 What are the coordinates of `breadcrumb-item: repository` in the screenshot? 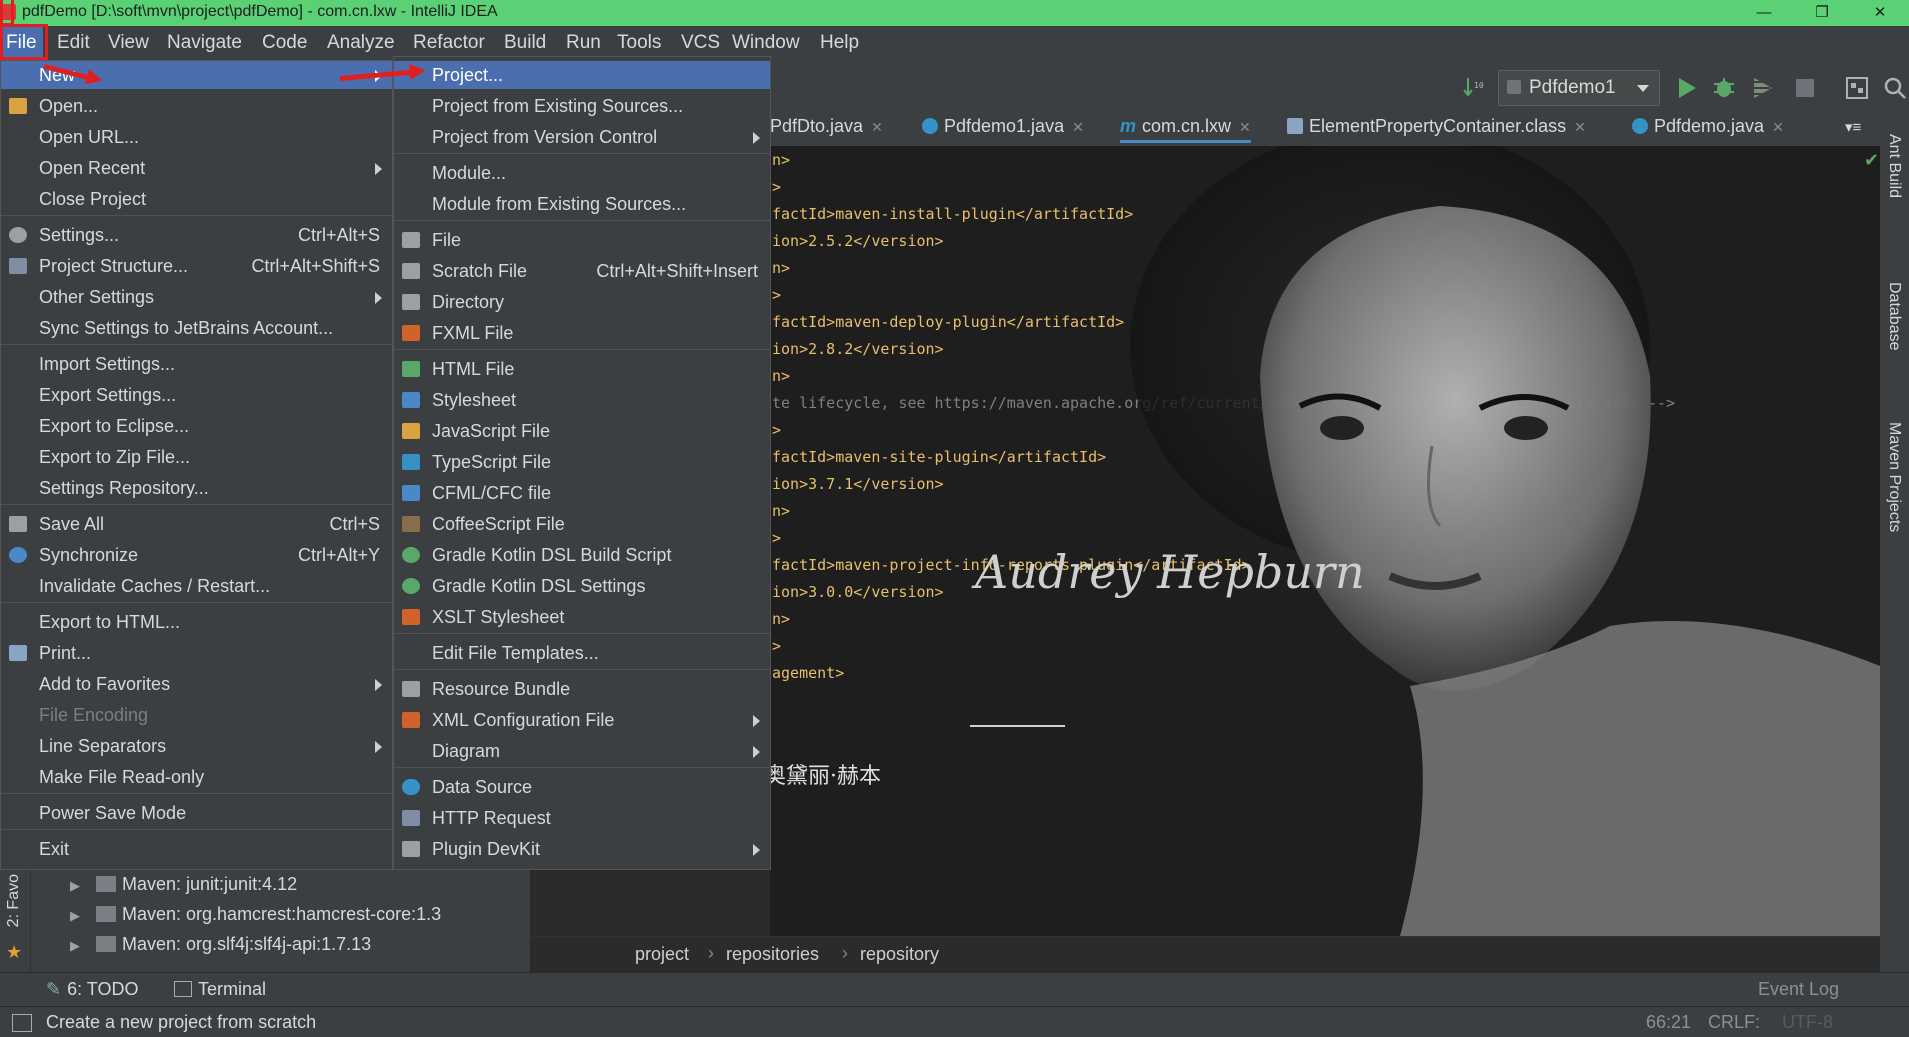 It's located at (899, 954).